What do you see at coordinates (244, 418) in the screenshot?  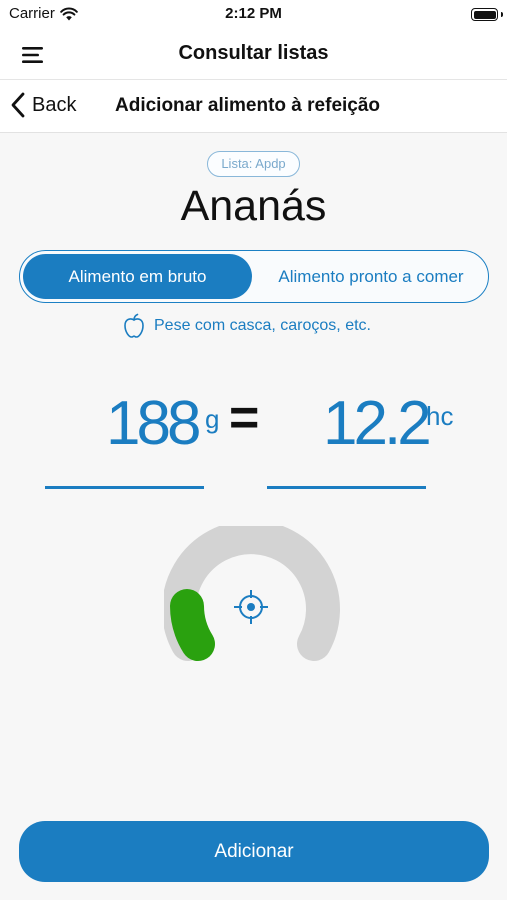 I see `equals-sign: =` at bounding box center [244, 418].